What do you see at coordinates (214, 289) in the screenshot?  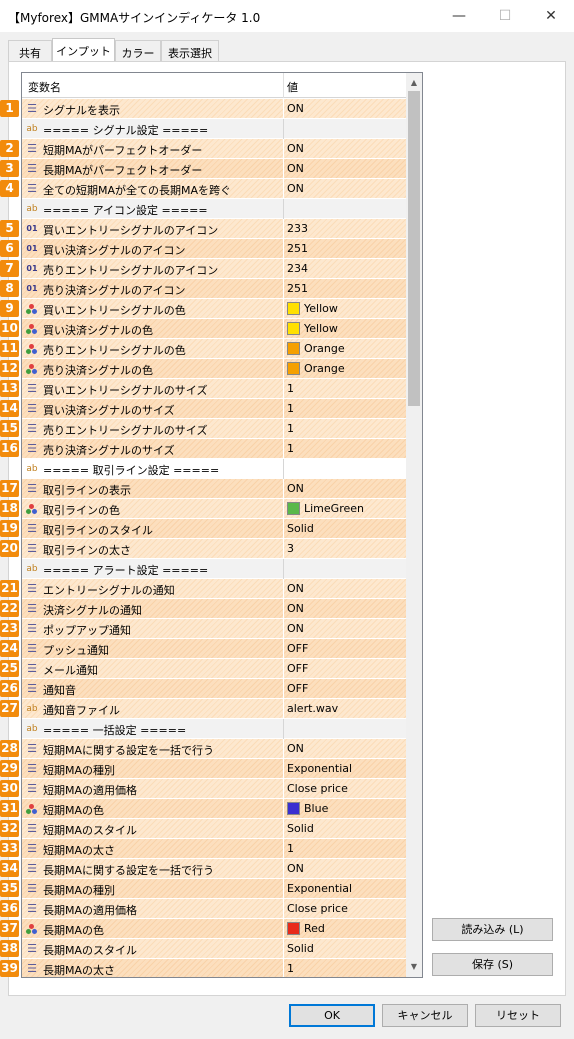 I see `parameter-row: 01 売り決済シグナルのアイコン 251` at bounding box center [214, 289].